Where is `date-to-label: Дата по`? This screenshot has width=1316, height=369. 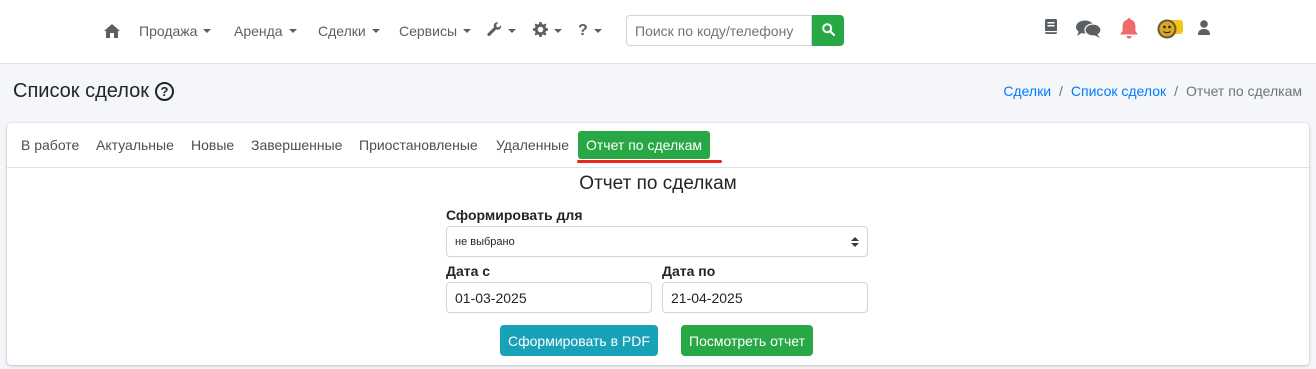 date-to-label: Дата по is located at coordinates (689, 271).